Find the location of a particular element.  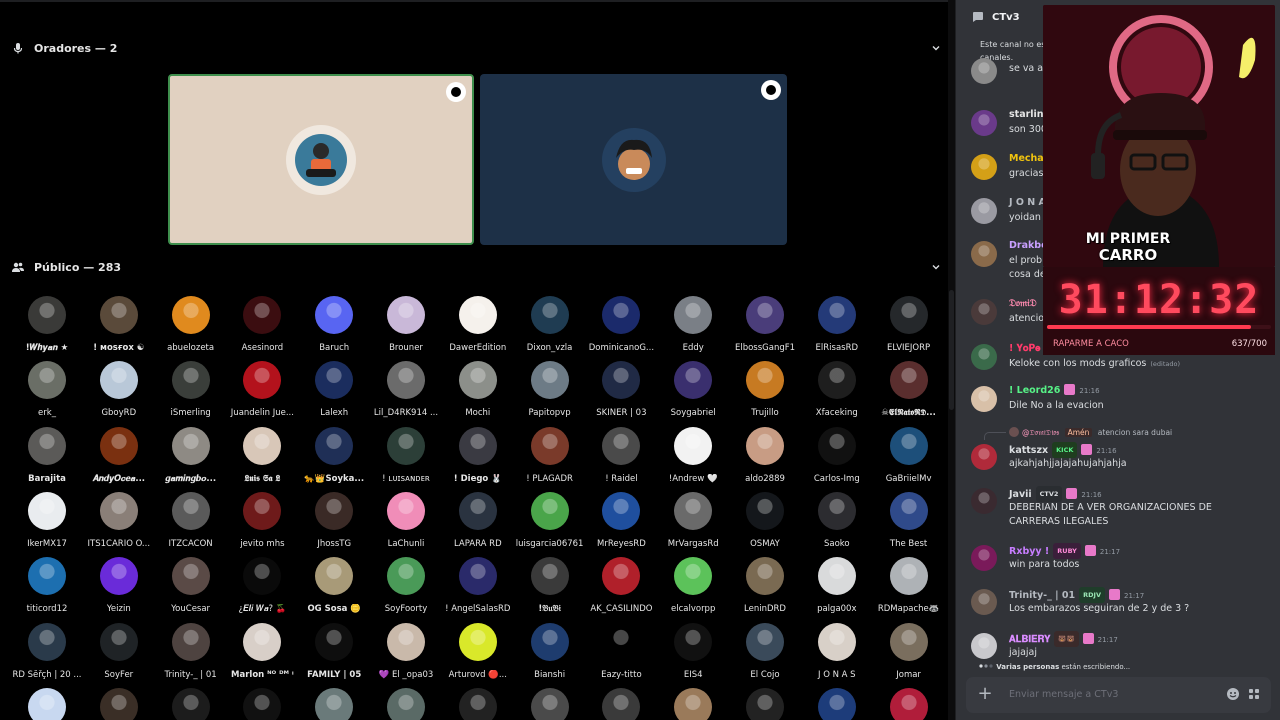

audience-member: MrReyesRD is located at coordinates (621, 520).